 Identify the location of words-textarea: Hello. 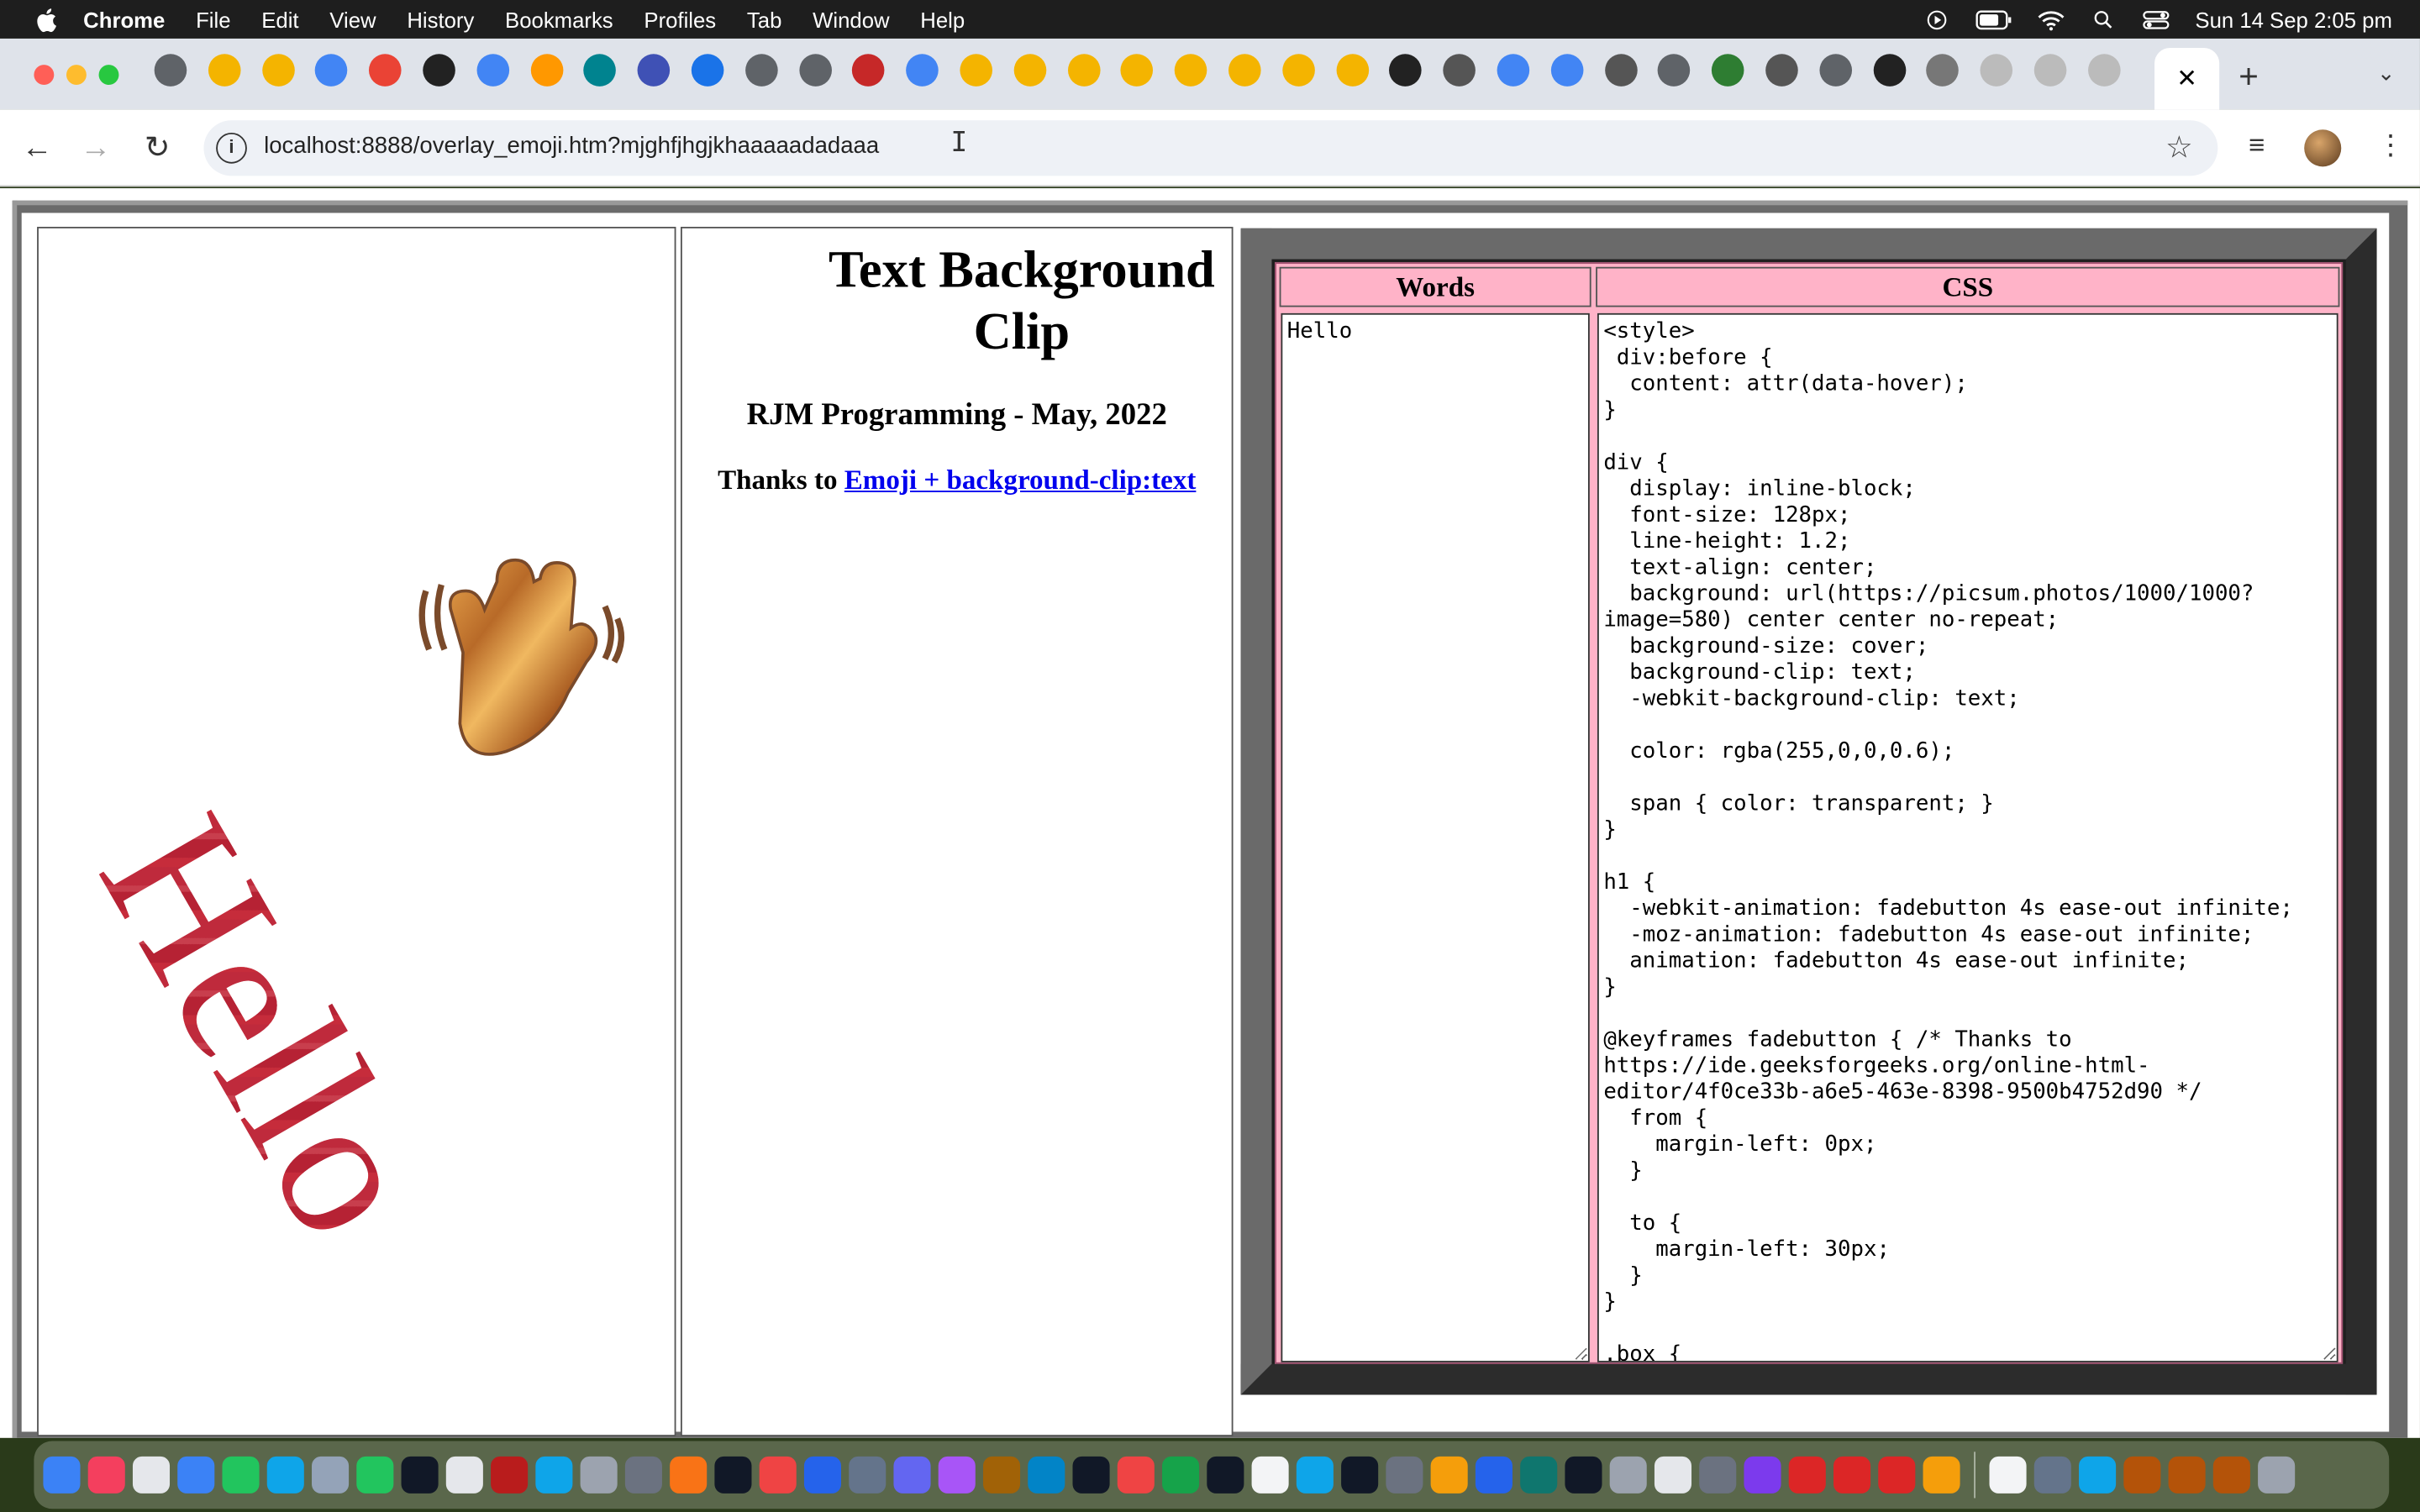
(1436, 837).